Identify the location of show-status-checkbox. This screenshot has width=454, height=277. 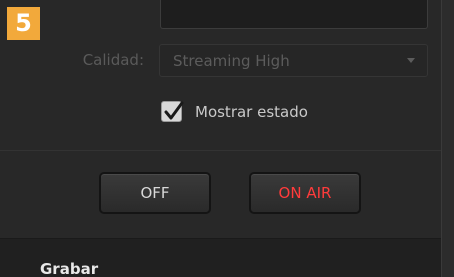
(172, 111).